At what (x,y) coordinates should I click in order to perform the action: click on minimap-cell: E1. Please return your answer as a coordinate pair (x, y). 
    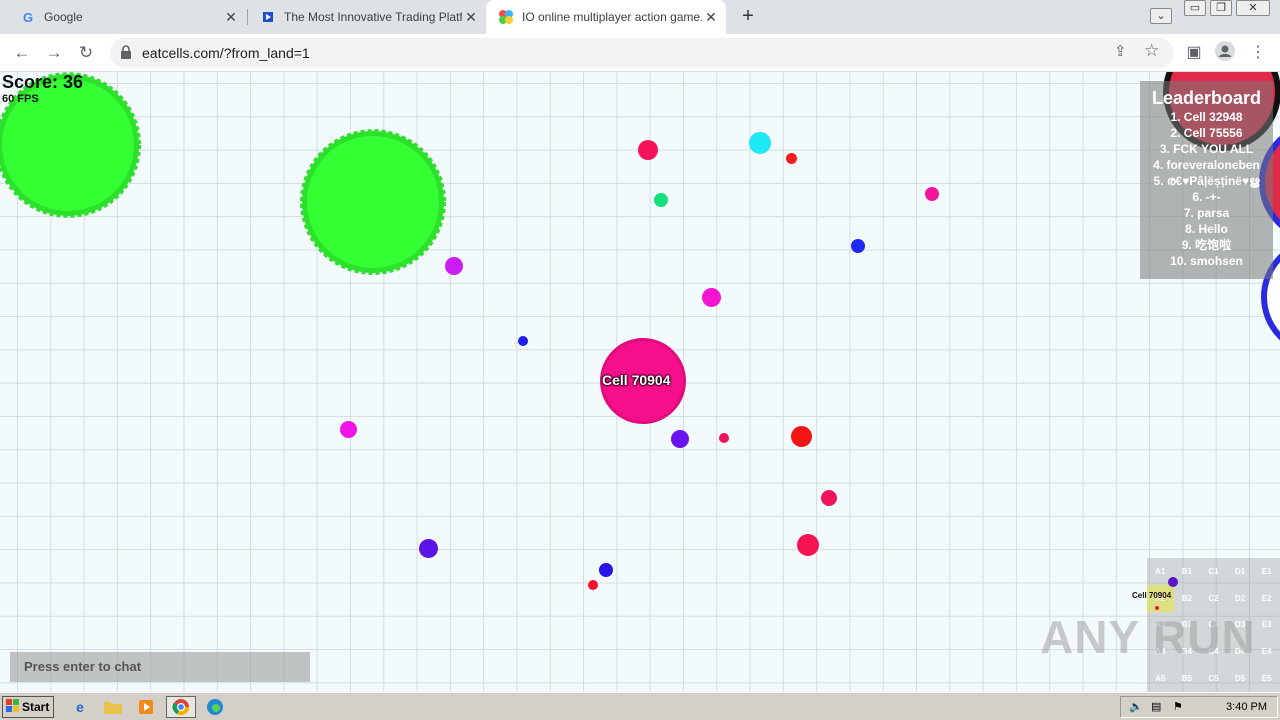
    Looking at the image, I should click on (1266, 571).